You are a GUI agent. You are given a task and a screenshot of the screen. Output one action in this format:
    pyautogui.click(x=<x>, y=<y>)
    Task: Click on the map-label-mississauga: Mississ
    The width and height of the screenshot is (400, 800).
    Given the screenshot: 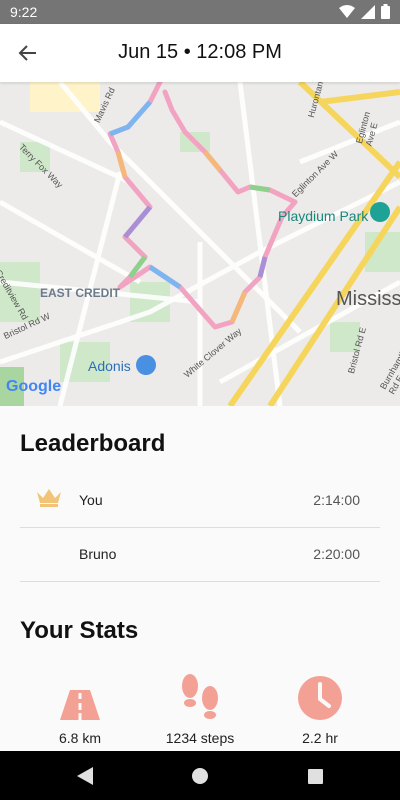 What is the action you would take?
    pyautogui.click(x=368, y=299)
    